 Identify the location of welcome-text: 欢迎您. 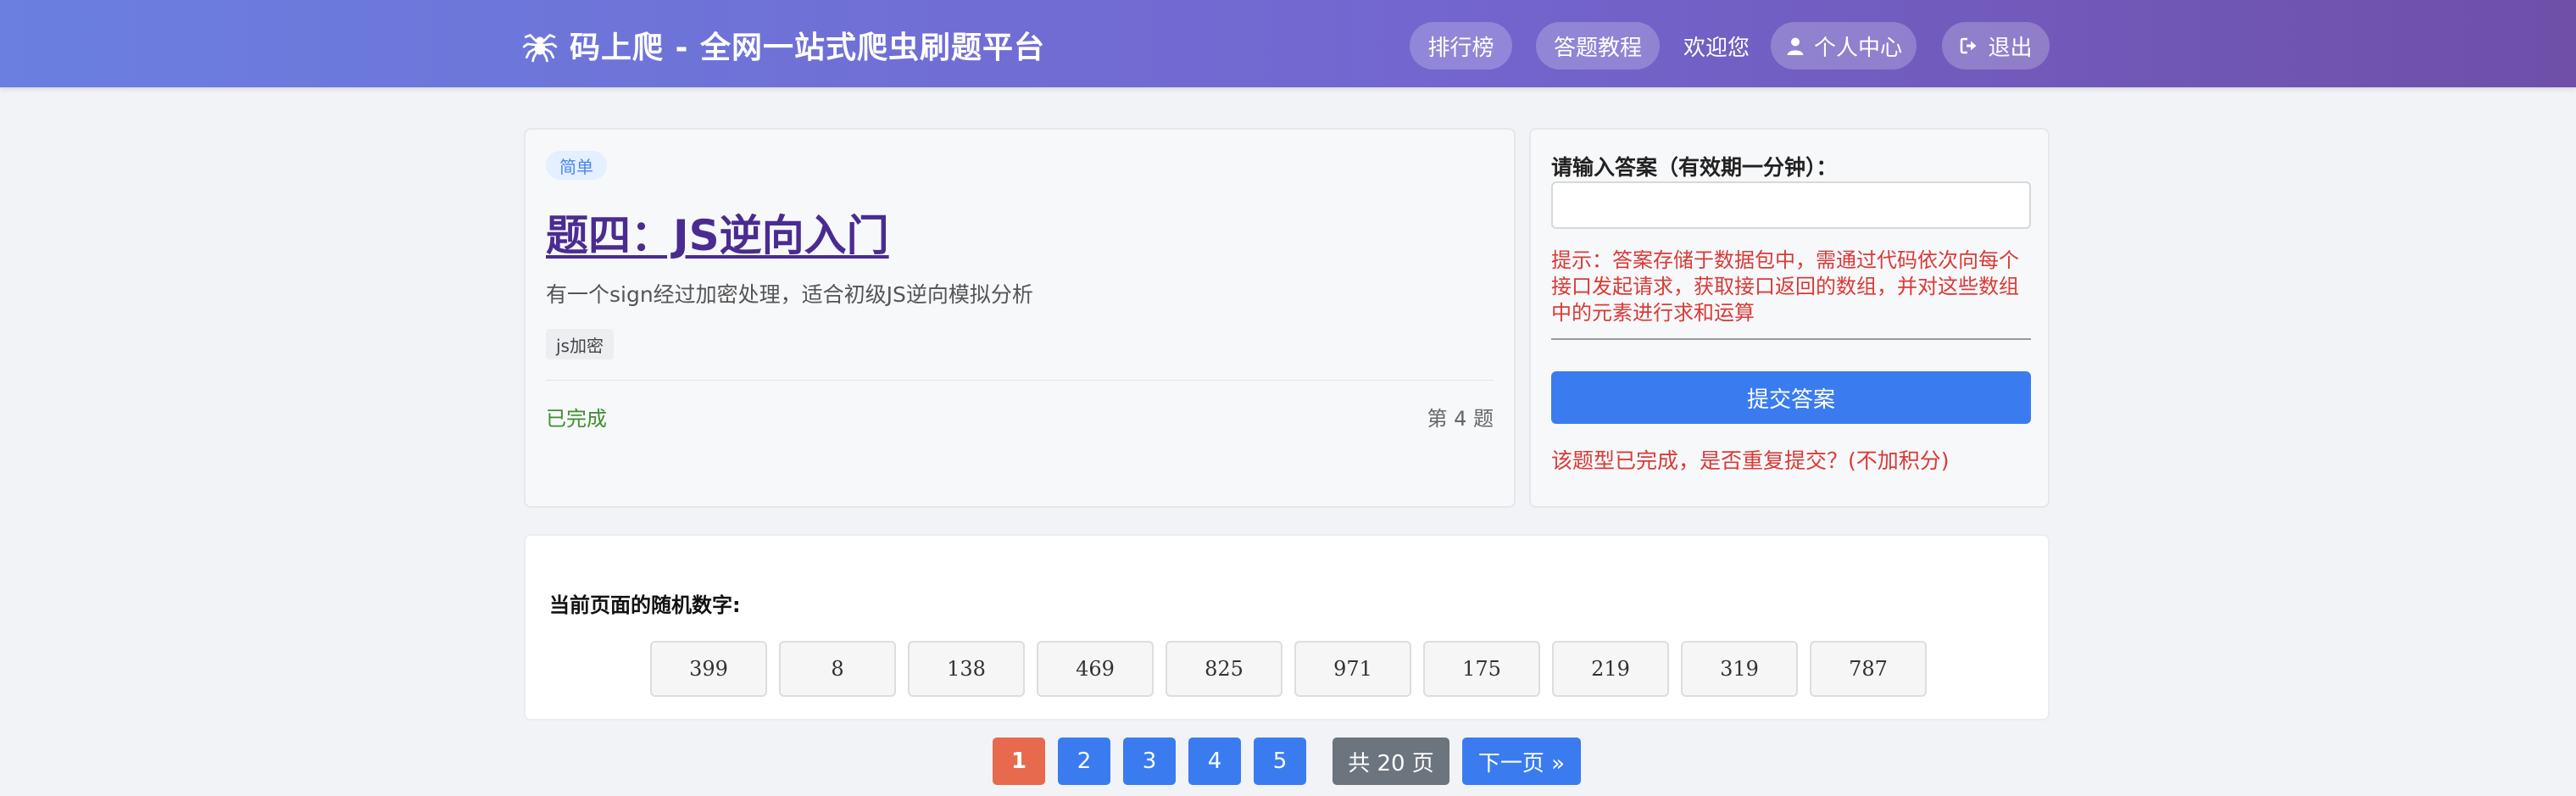
(1716, 48).